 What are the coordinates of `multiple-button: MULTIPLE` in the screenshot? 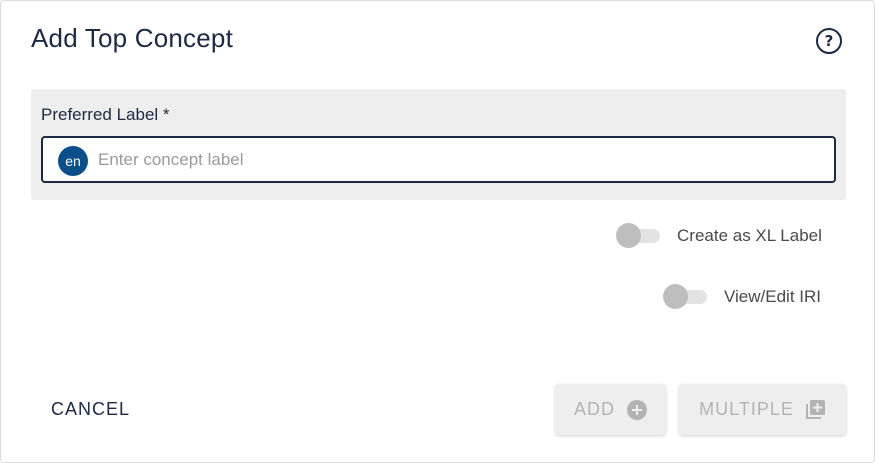 It's located at (762, 409).